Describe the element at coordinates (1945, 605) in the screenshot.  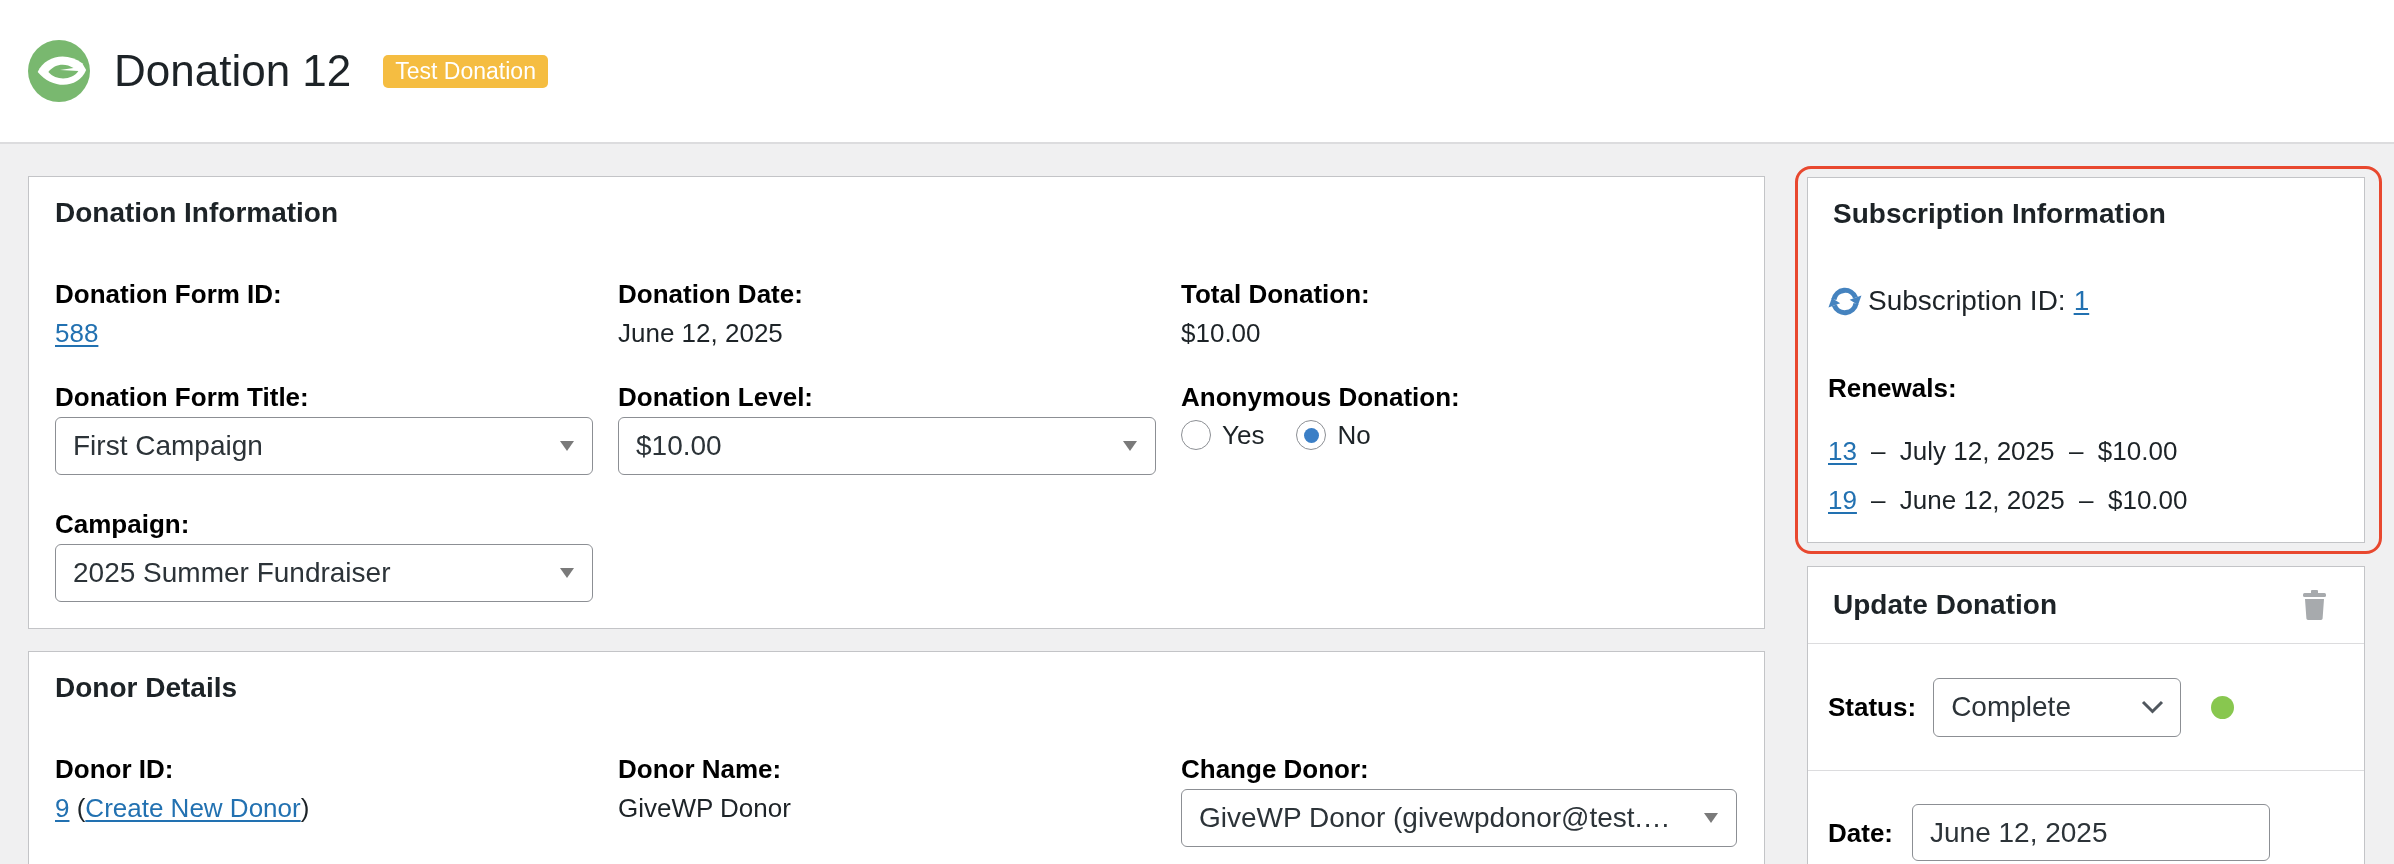
I see `card-title: Update Donation` at that location.